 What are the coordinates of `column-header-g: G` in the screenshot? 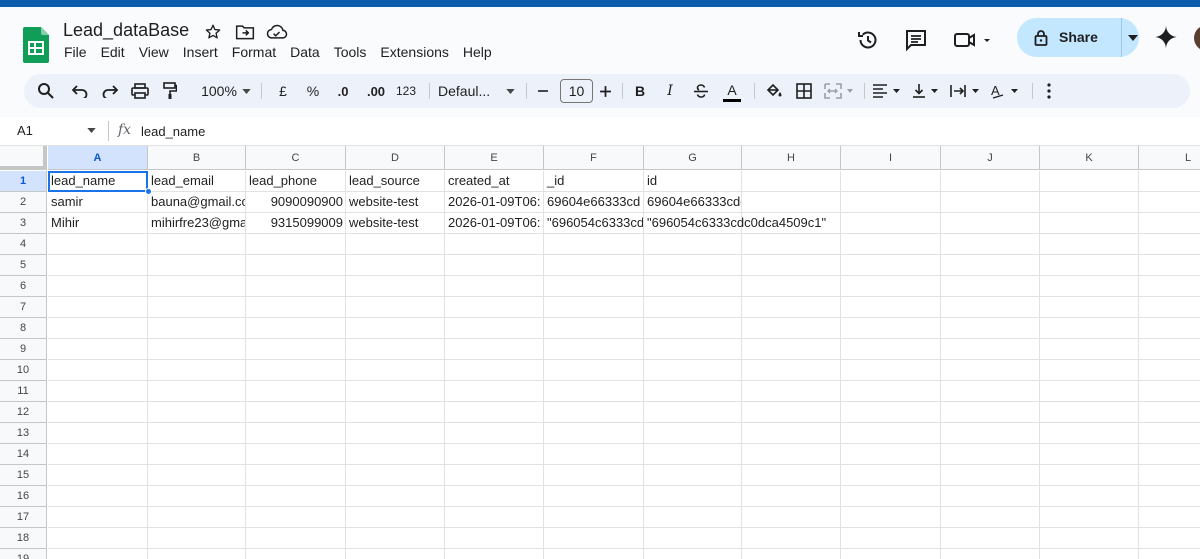 It's located at (693, 158).